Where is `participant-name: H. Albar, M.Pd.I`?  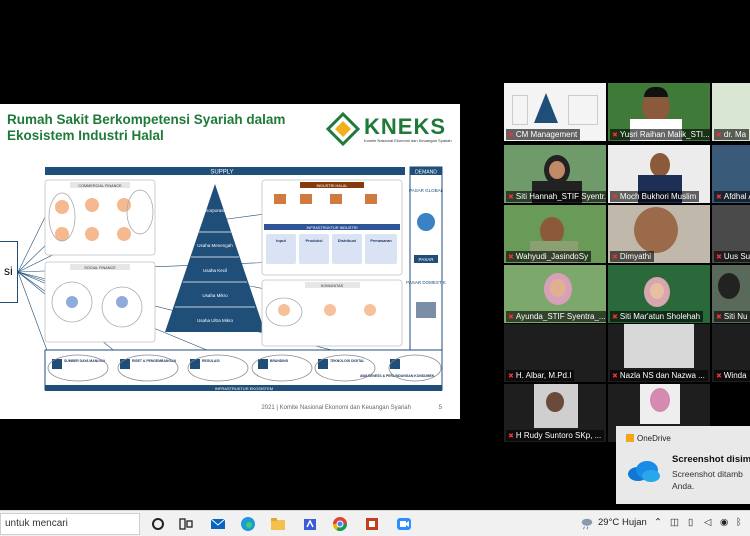 participant-name: H. Albar, M.Pd.I is located at coordinates (543, 375).